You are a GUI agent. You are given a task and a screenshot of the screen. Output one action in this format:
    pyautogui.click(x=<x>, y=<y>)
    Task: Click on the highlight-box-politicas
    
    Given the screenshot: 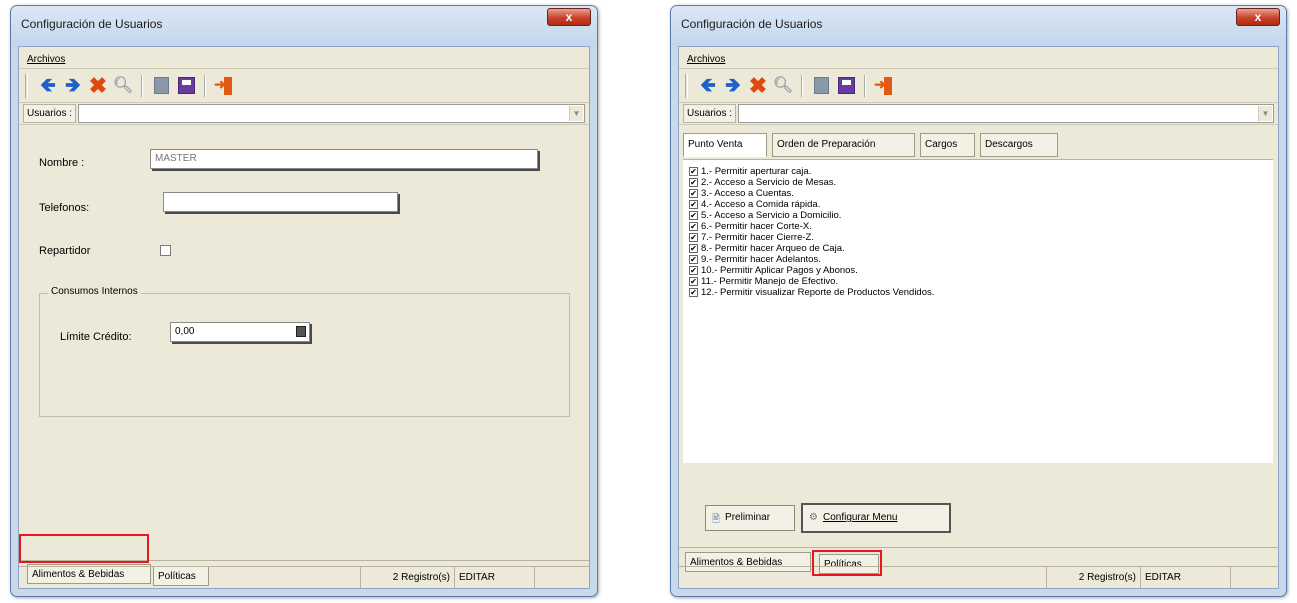 What is the action you would take?
    pyautogui.click(x=847, y=563)
    